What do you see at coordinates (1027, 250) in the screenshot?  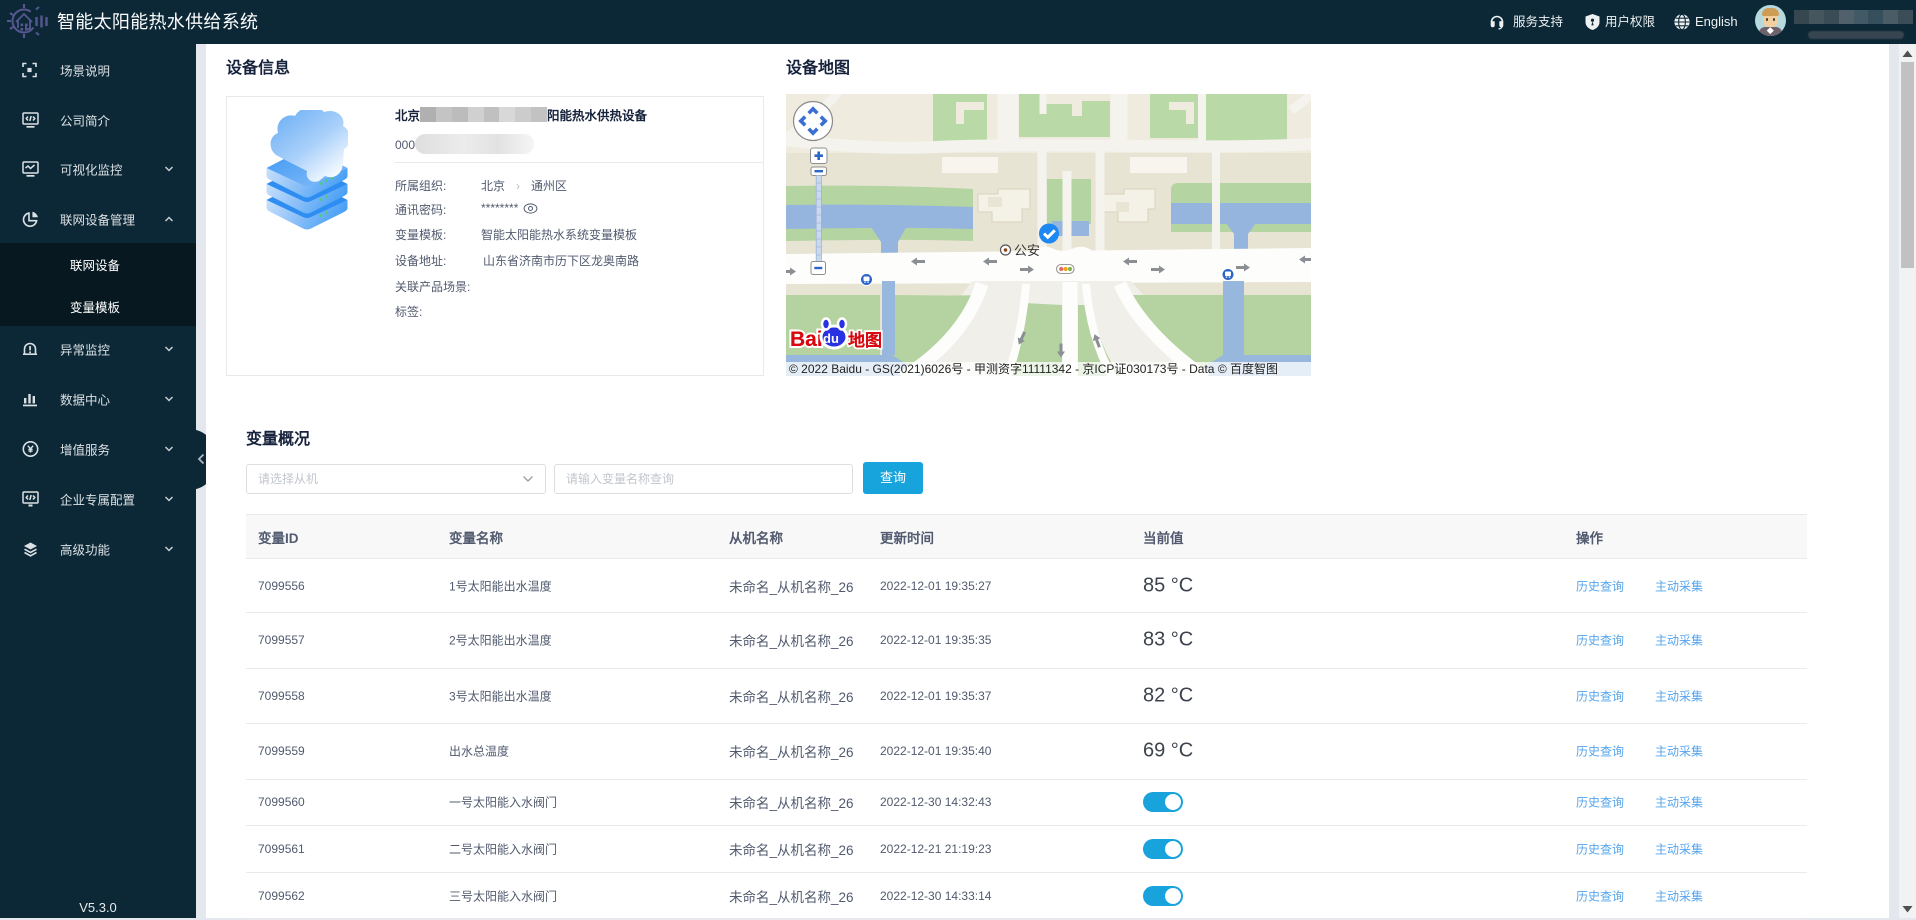 I see `svg-text: 公安` at bounding box center [1027, 250].